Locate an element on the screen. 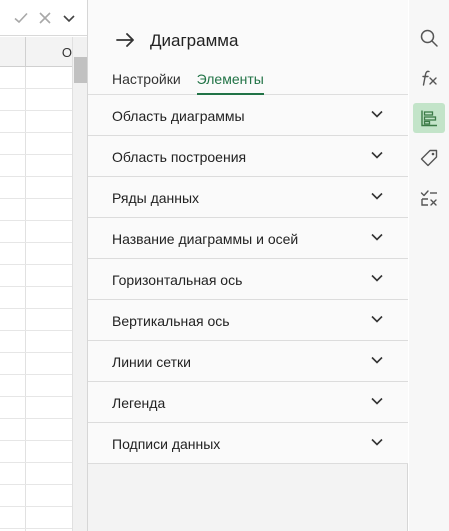 The height and width of the screenshot is (531, 449). function-button is located at coordinates (429, 78).